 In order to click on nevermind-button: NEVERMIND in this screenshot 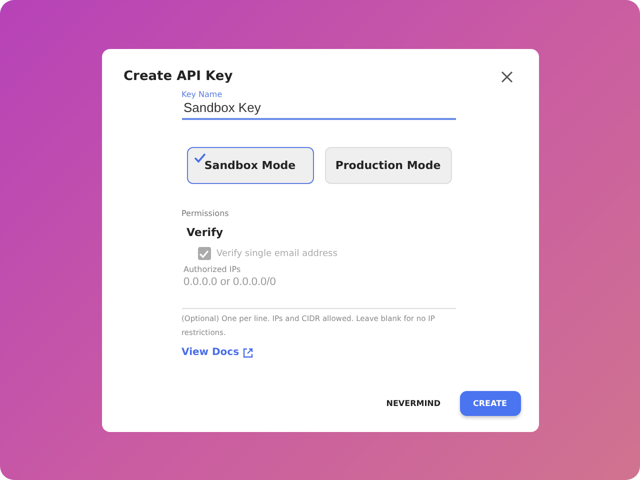, I will do `click(413, 403)`.